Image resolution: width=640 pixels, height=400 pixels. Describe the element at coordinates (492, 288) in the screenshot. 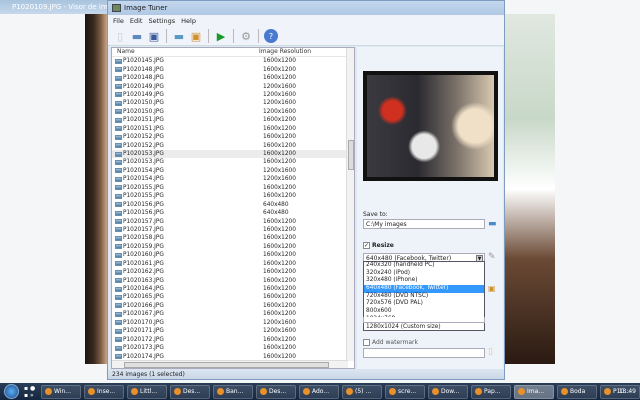

I see `watermark-image-icon: ▣` at that location.